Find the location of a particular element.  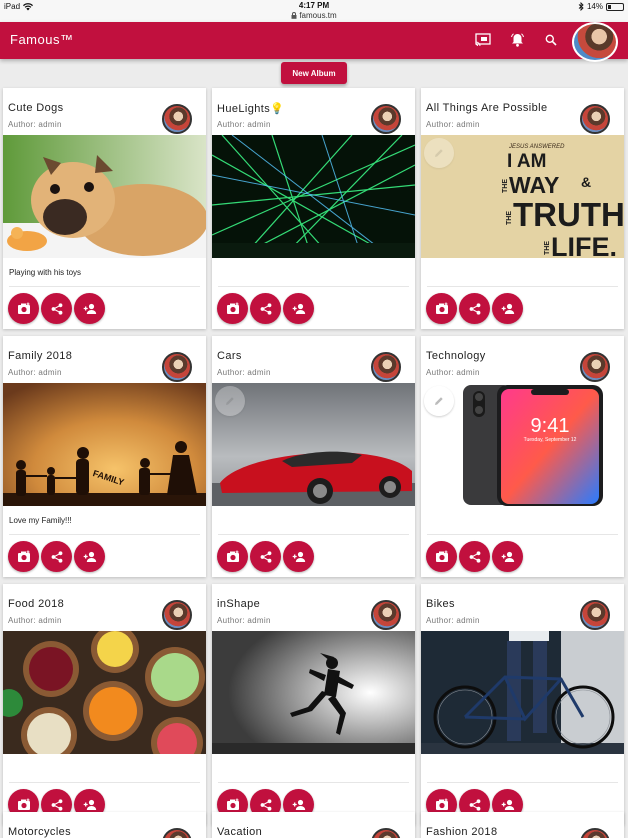

album-card: Bikes Author: admin is located at coordinates (522, 704).